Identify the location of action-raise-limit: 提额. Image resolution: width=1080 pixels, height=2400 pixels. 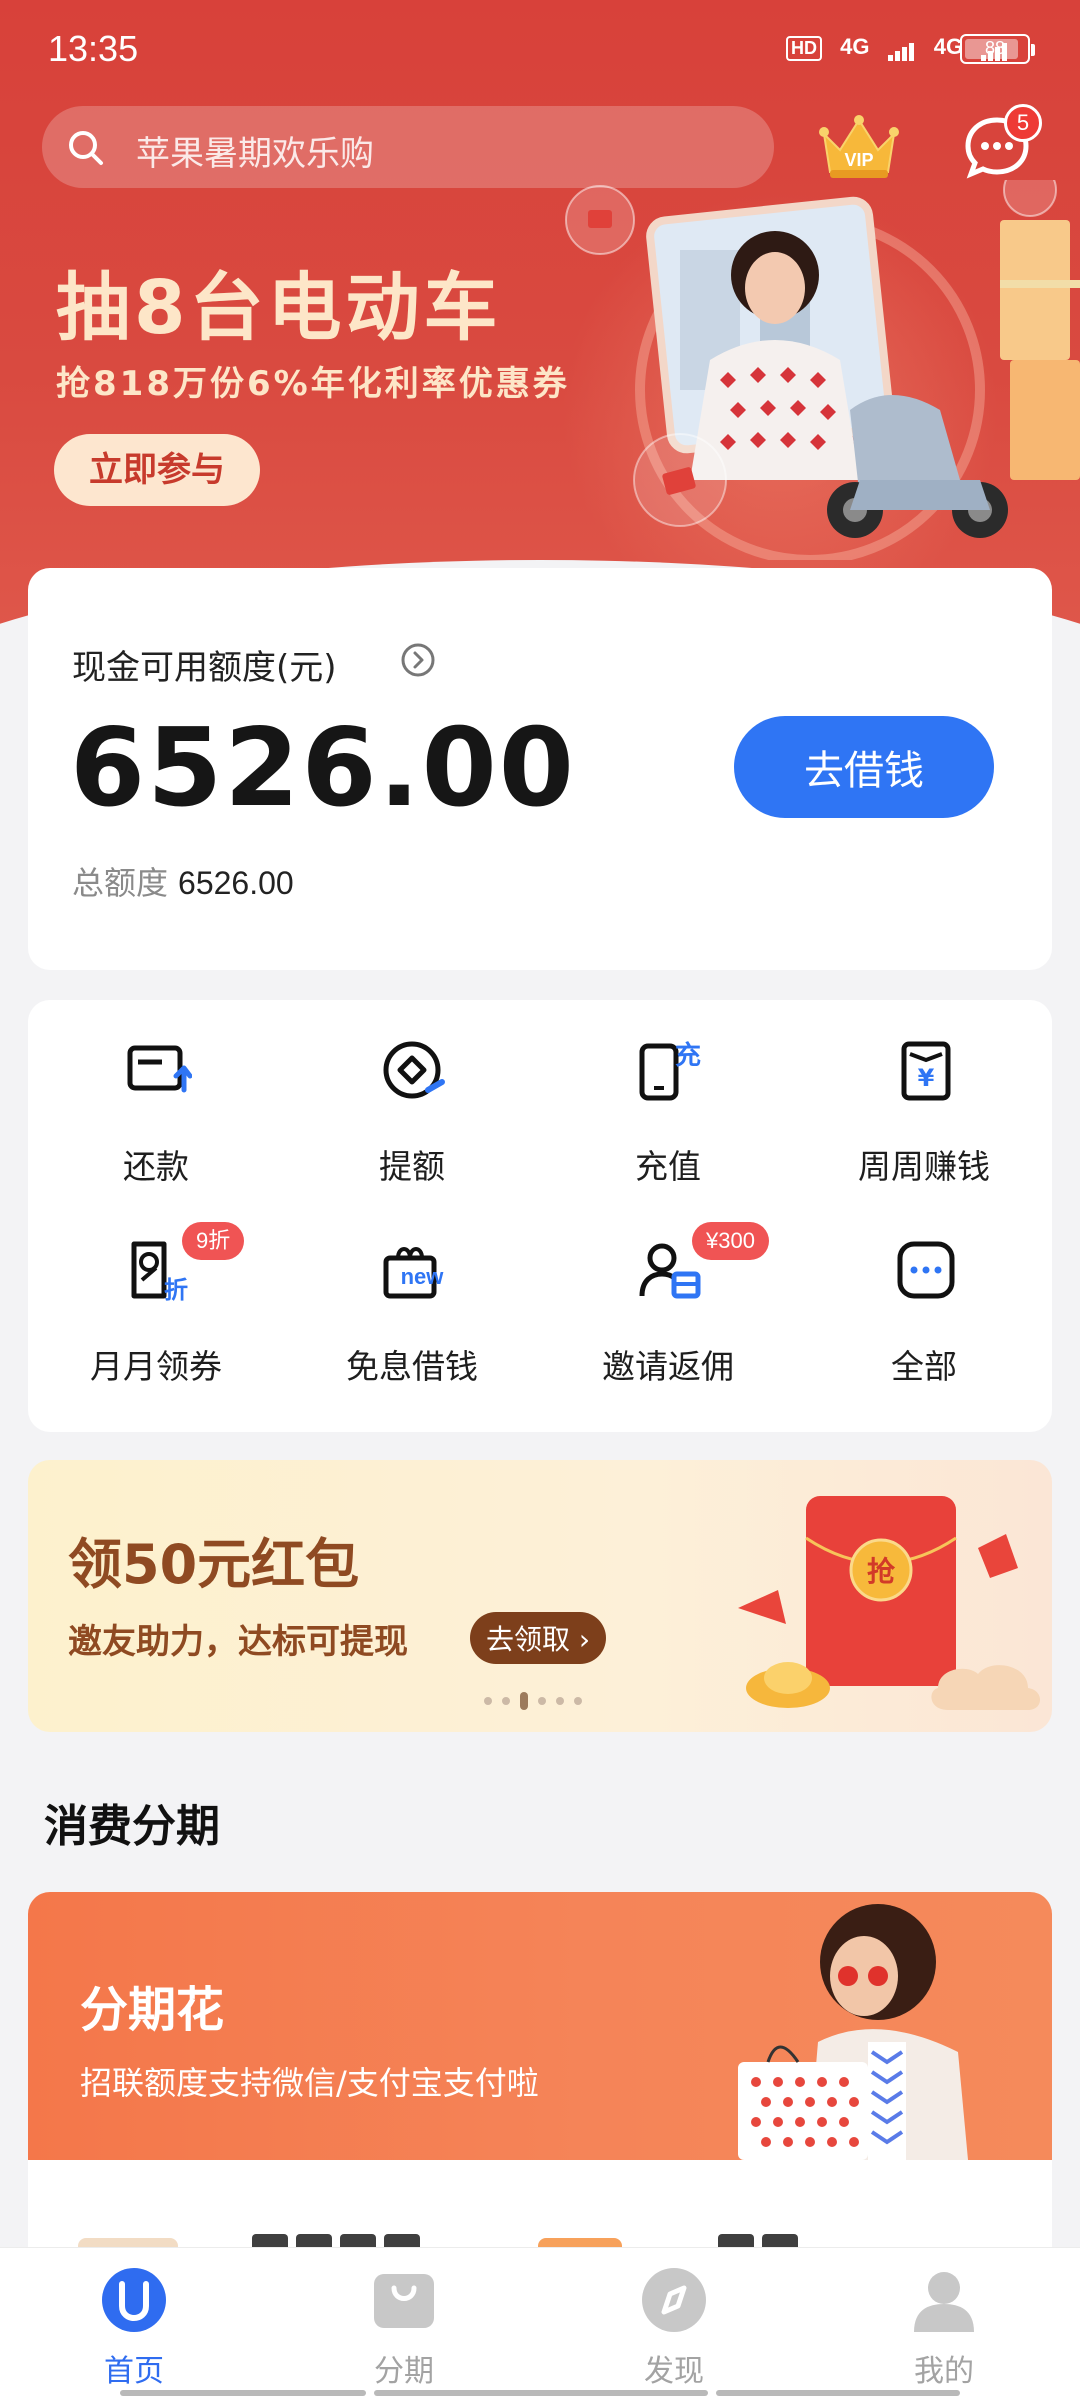
(412, 1100).